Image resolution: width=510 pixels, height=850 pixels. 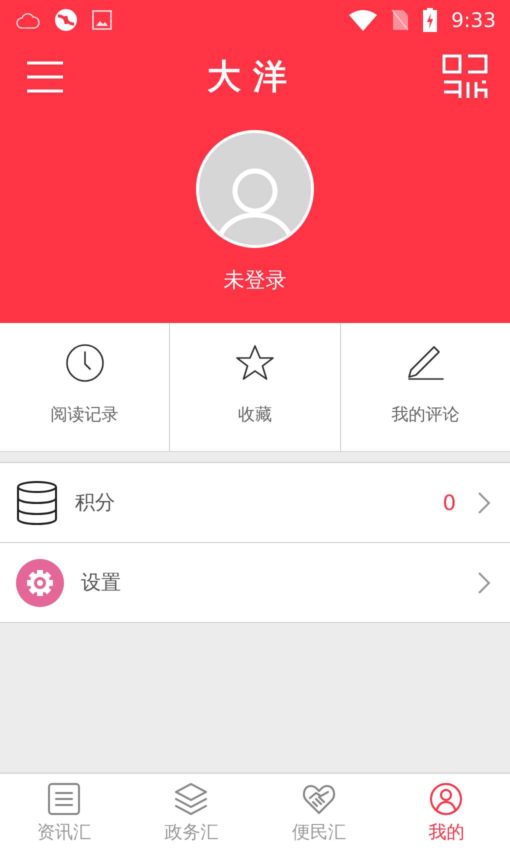 I want to click on star-icon, so click(x=254, y=363).